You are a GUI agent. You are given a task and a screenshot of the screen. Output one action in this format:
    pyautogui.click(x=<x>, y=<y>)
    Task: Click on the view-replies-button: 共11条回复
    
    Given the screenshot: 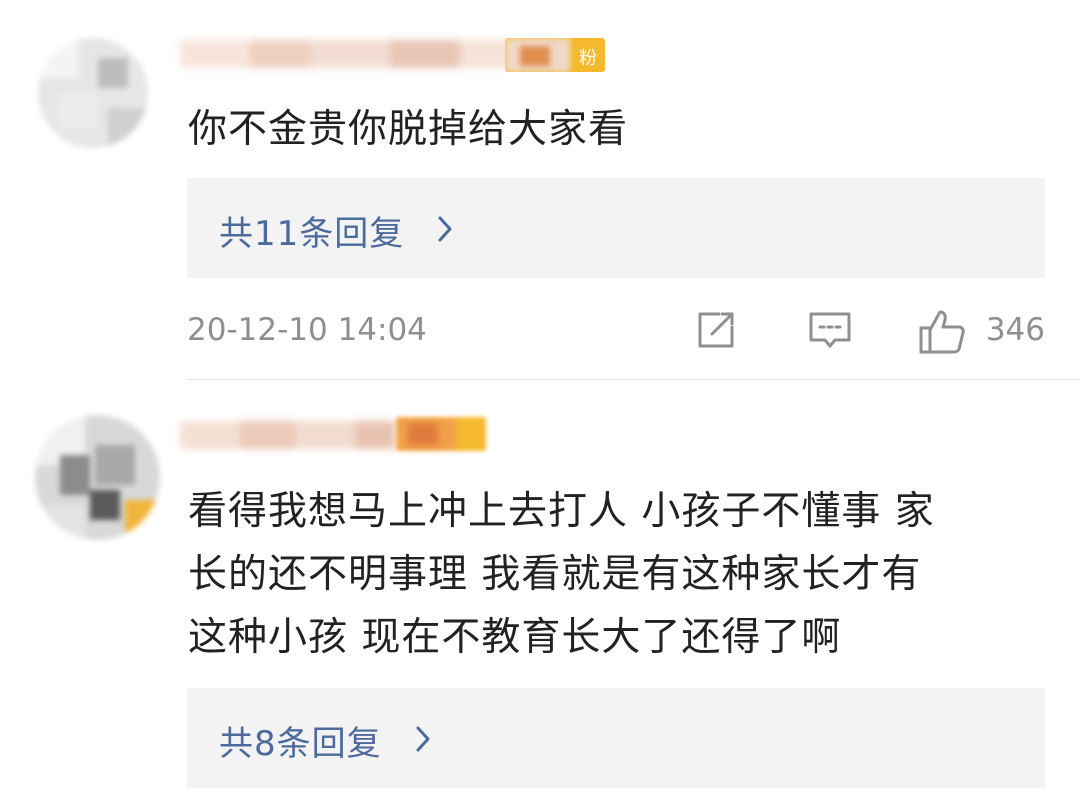 What is the action you would take?
    pyautogui.click(x=616, y=228)
    